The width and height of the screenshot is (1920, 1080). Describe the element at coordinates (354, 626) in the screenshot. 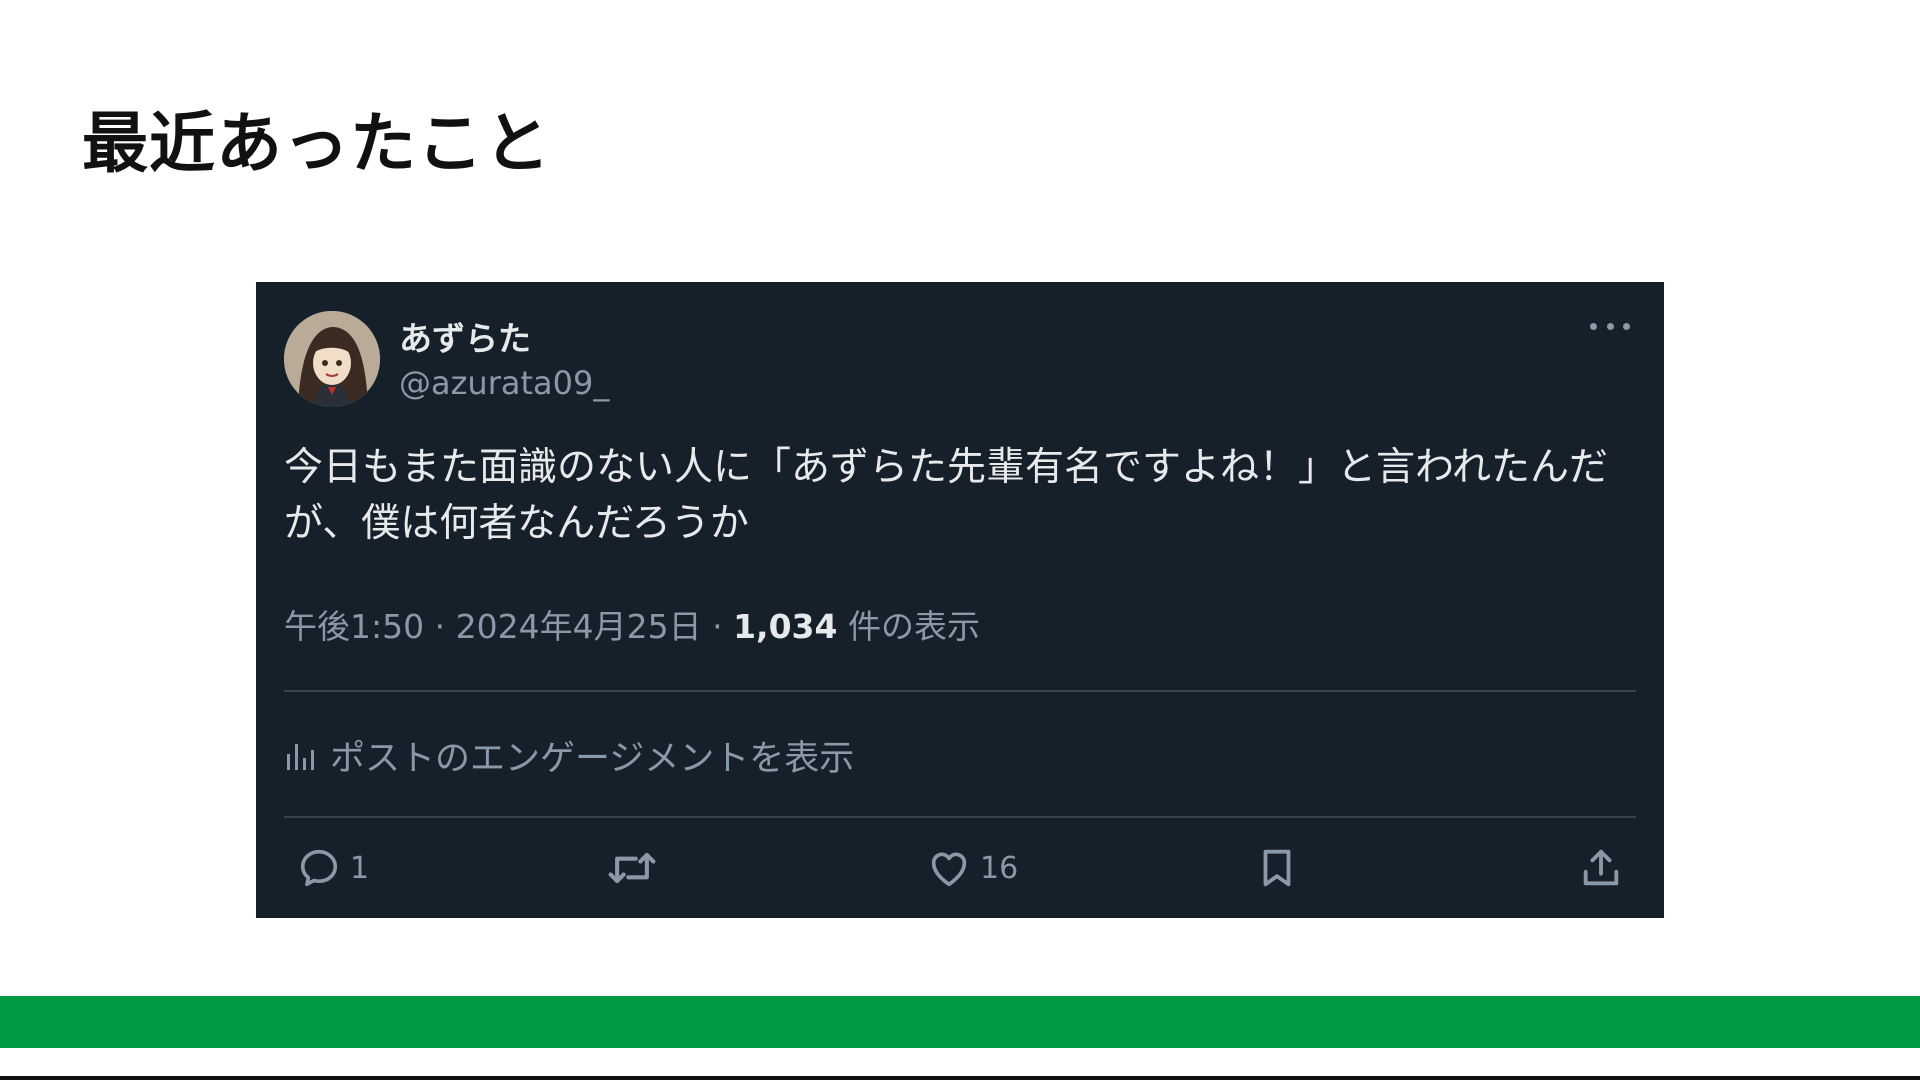

I see `tweet-time: 午後1:50` at that location.